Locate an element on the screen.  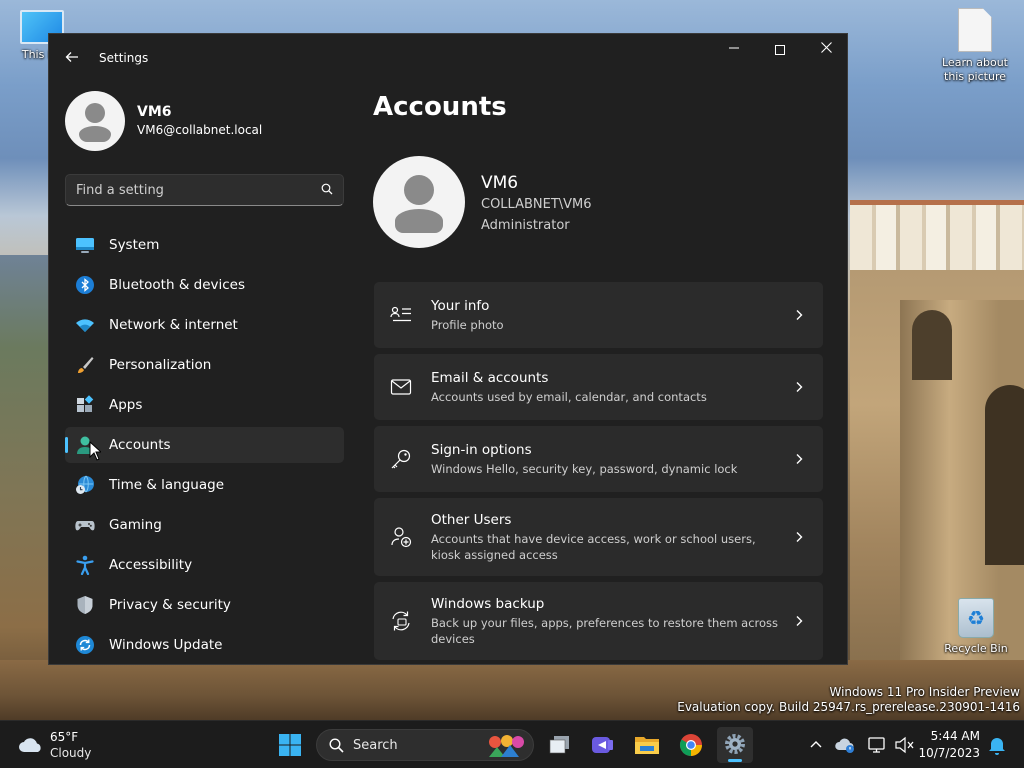
account-name: VM6 is located at coordinates (500, 183).